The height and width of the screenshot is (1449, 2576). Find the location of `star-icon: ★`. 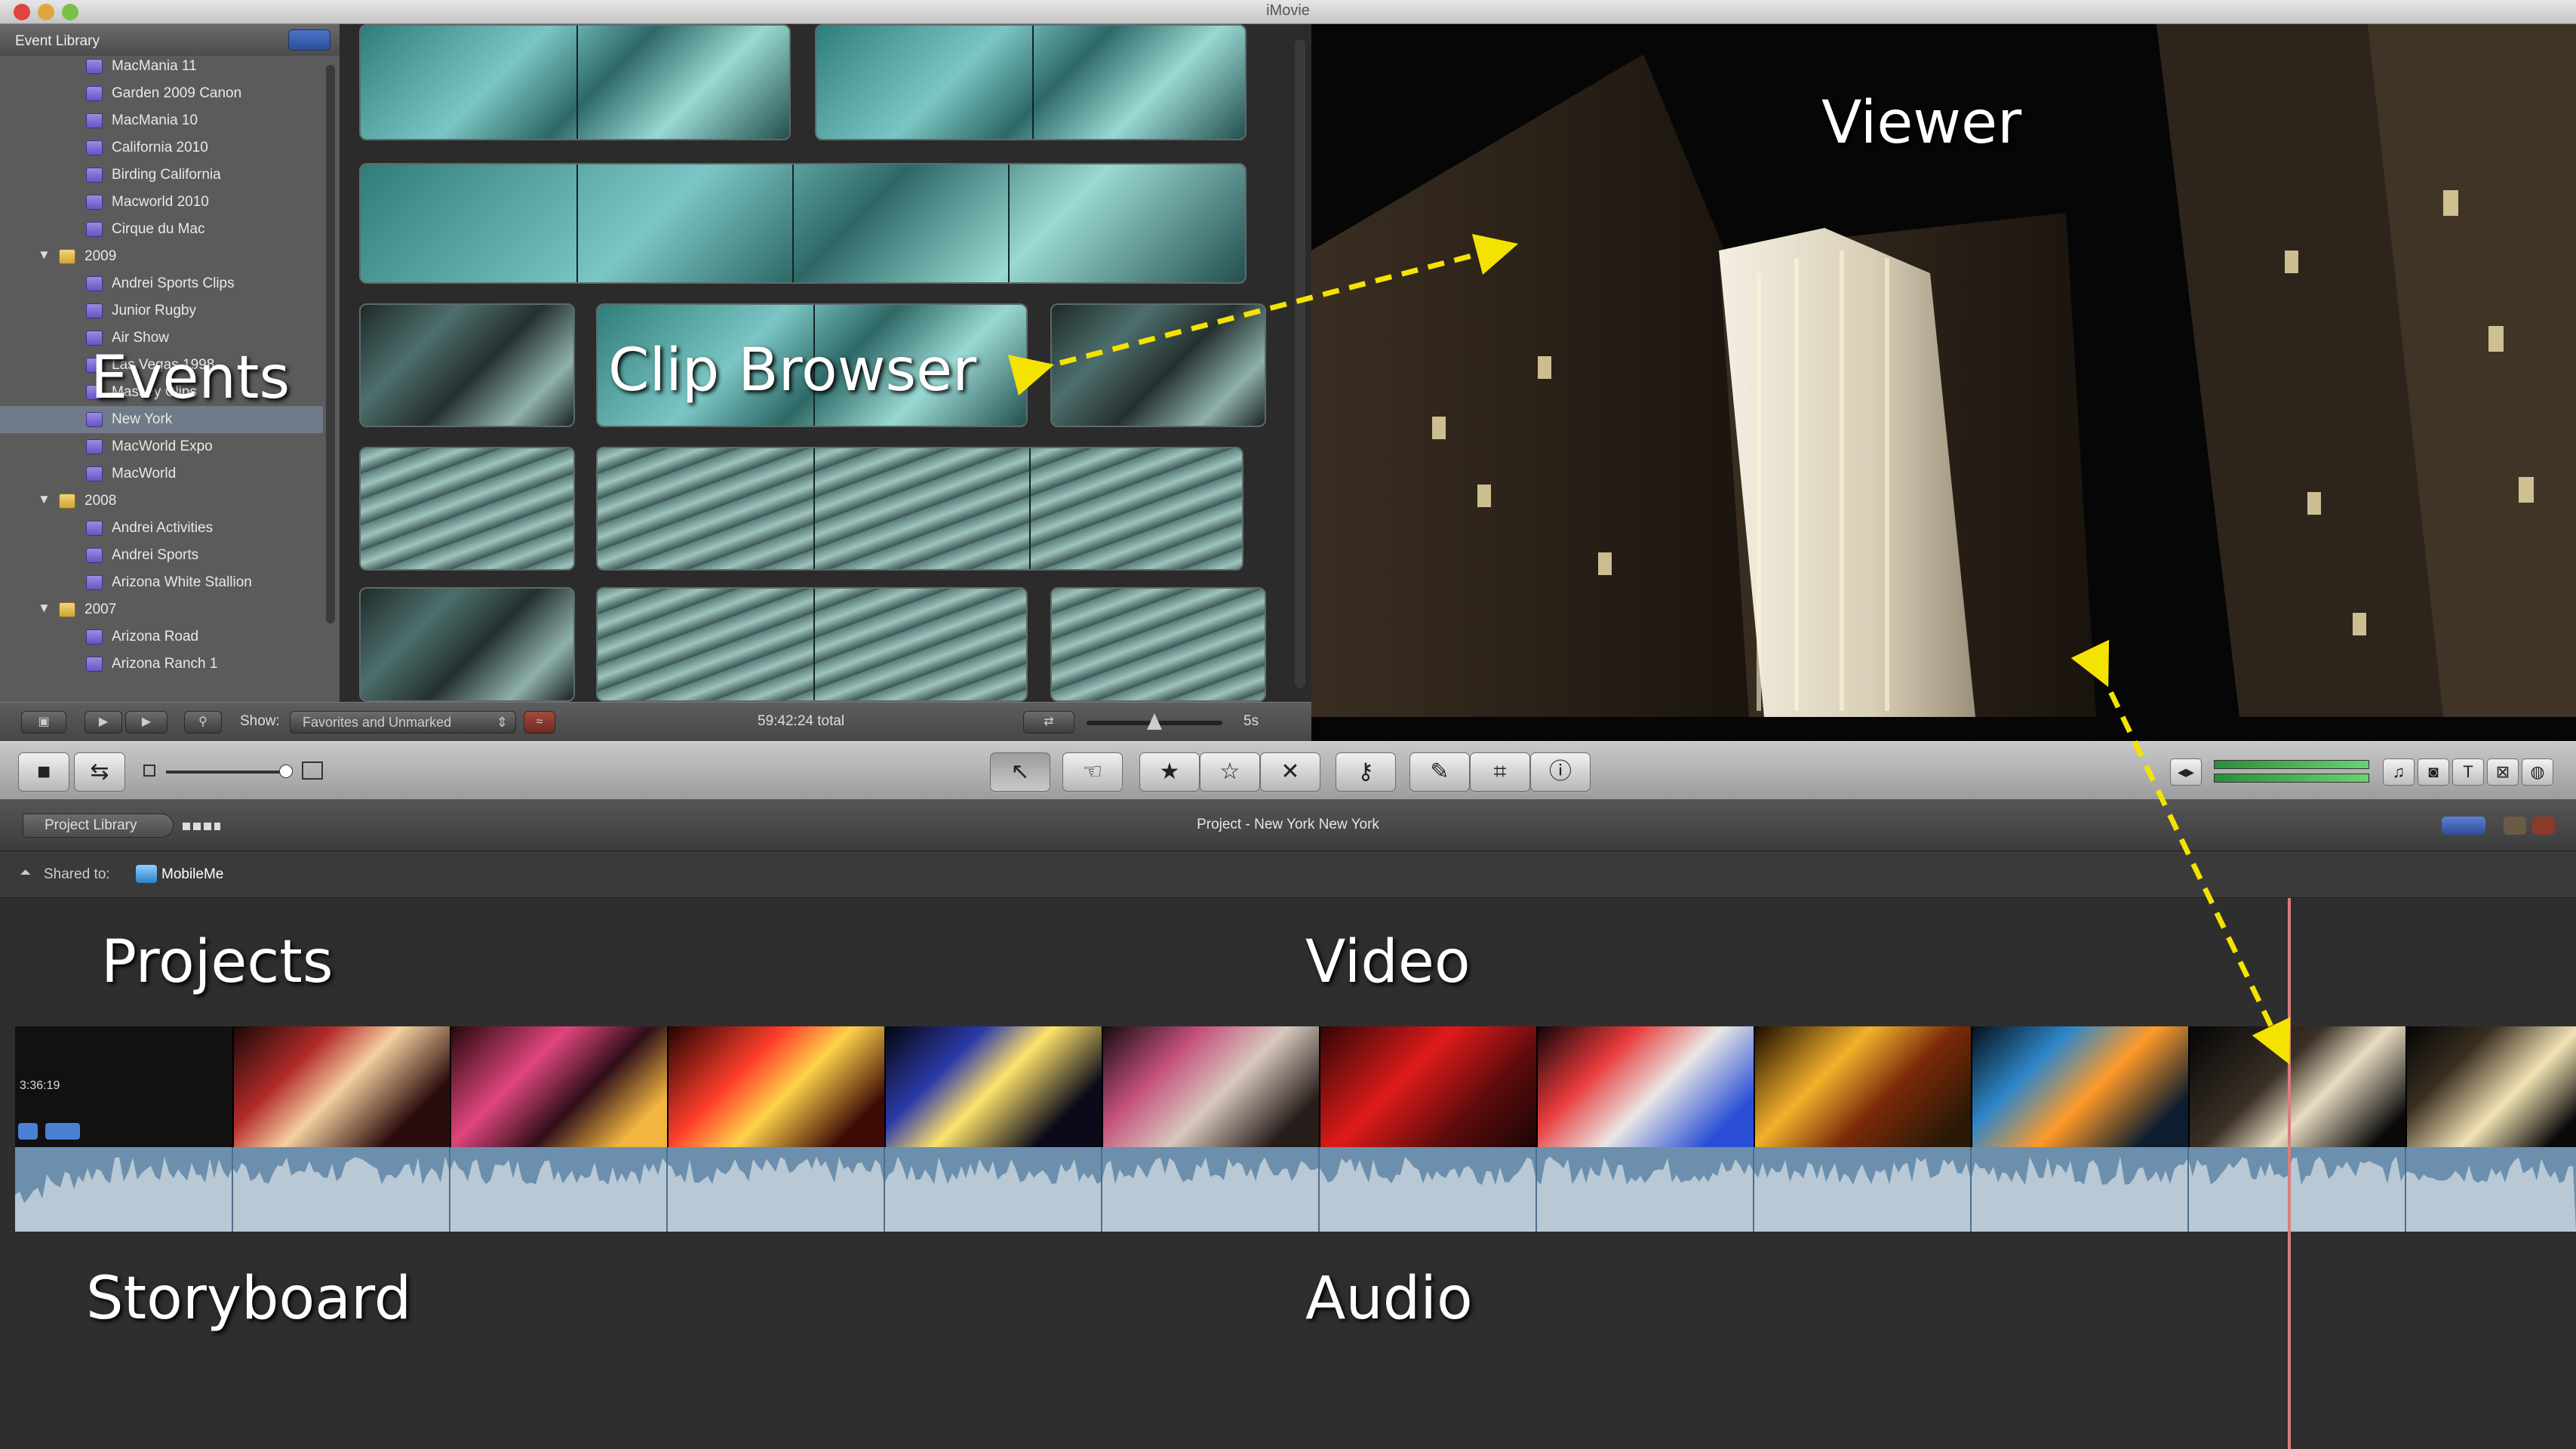

star-icon: ★ is located at coordinates (1169, 772).